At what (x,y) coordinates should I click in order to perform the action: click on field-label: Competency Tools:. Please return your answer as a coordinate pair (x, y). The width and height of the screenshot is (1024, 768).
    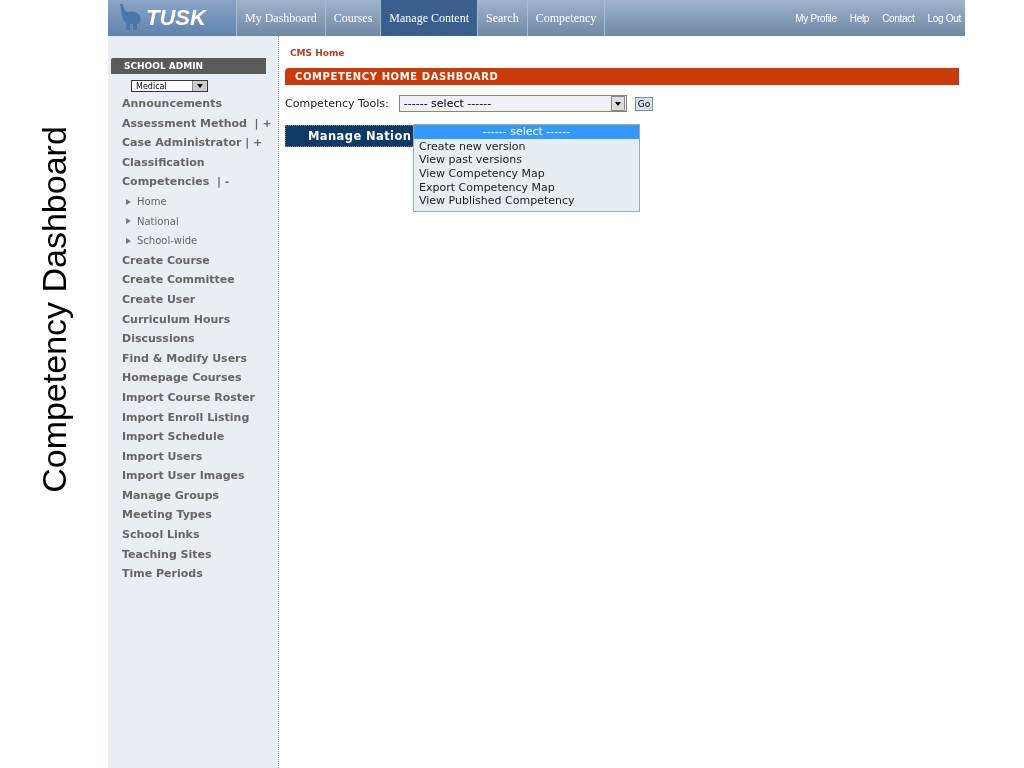
    Looking at the image, I should click on (337, 103).